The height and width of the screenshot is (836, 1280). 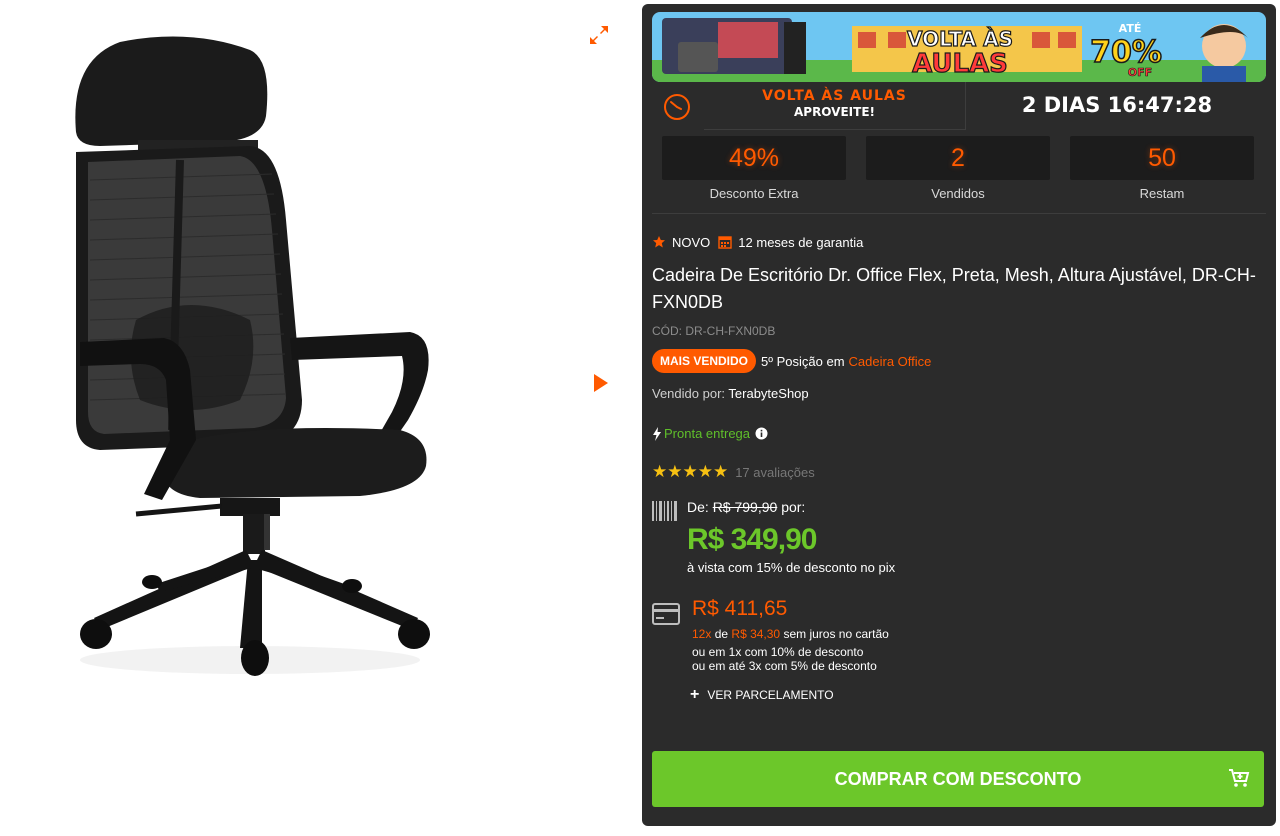 I want to click on product-sku: CÓD: DR-CH-FXN0DB, so click(x=714, y=331).